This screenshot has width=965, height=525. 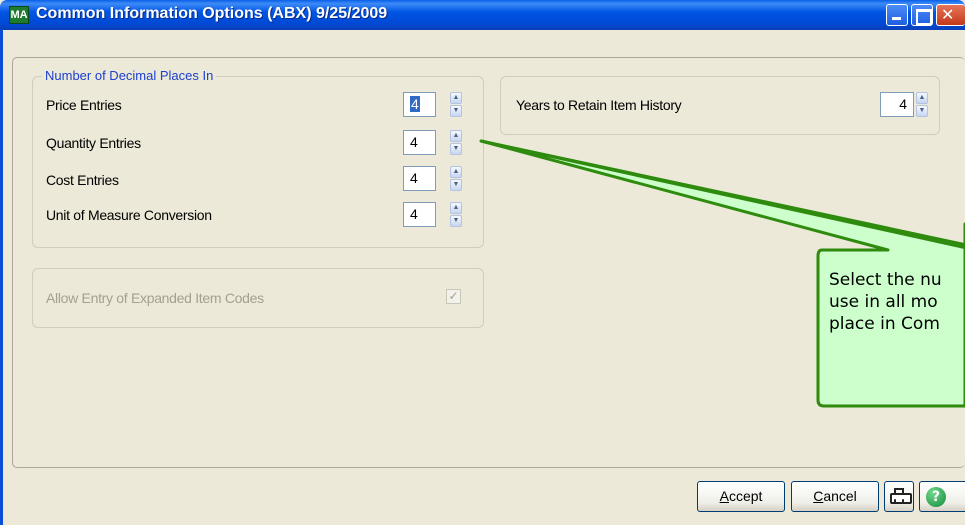 What do you see at coordinates (453, 296) in the screenshot?
I see `expanded-codes-checkbox: ✓` at bounding box center [453, 296].